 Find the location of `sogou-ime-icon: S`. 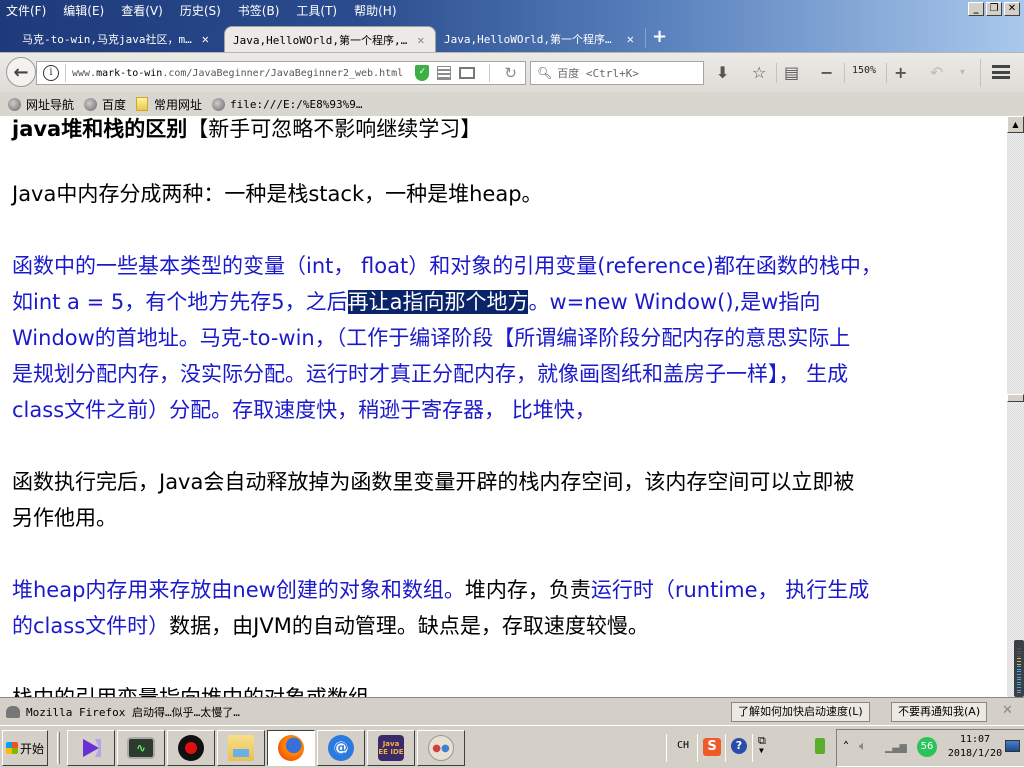

sogou-ime-icon: S is located at coordinates (712, 747).